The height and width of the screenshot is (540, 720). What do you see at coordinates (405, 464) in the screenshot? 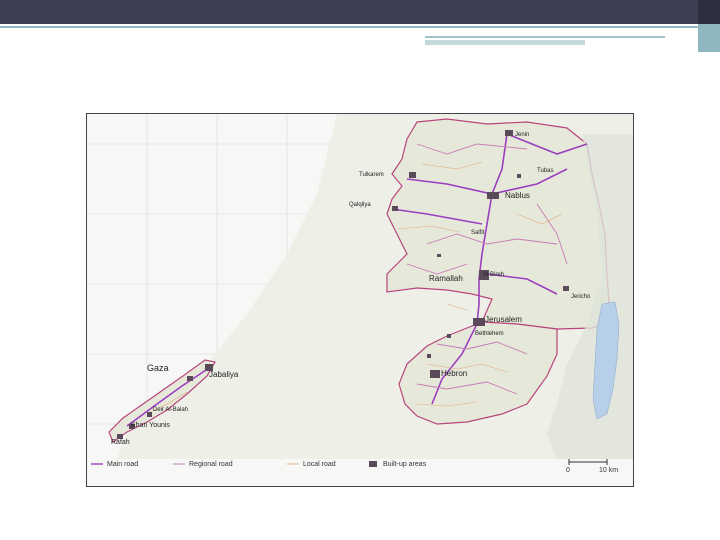
I see `legend-built-up: Built-up areas` at bounding box center [405, 464].